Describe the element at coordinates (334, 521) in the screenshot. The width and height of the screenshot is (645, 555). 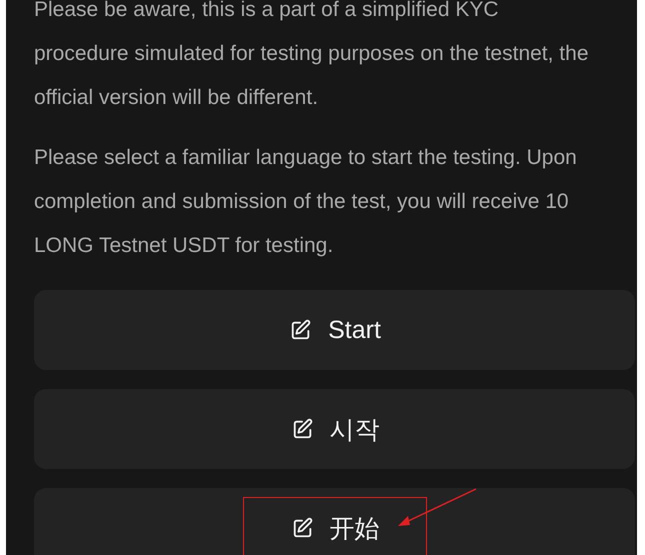
I see `start-button: 开始` at that location.